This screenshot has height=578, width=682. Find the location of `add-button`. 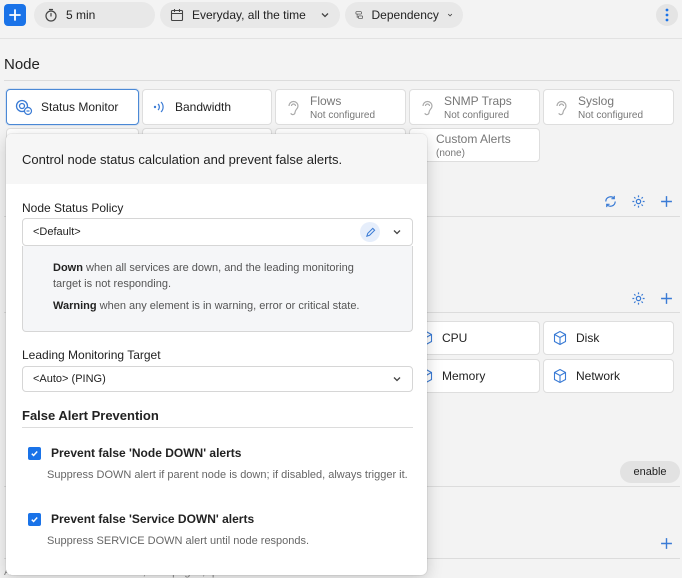

add-button is located at coordinates (15, 15).